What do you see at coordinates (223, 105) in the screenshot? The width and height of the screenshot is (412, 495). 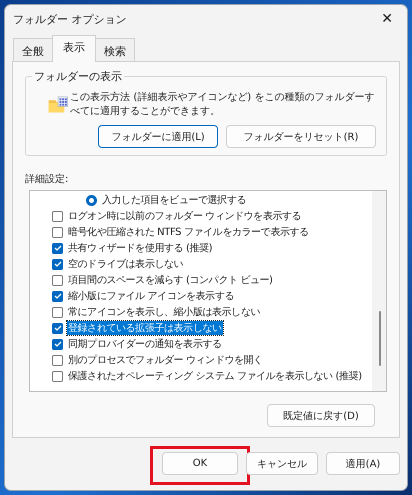 I see `description-text: この表示方法 (詳細表示やアイコンなど) をこの種類のフォルダーすべてに適用することができます。` at bounding box center [223, 105].